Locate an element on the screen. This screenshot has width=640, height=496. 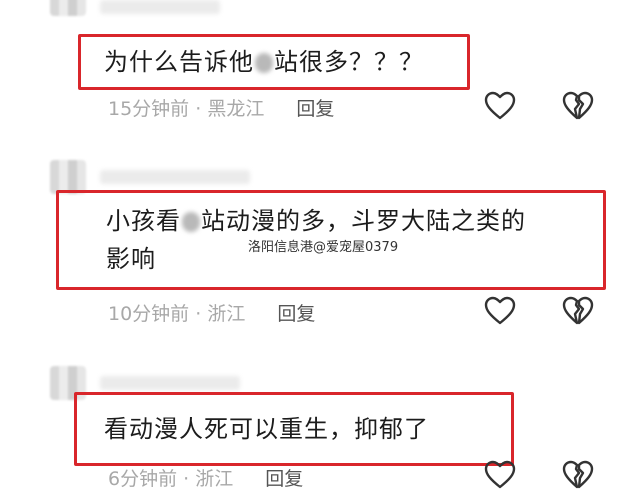
comment-meta-3: 6分钟前 · 浙江 回复 is located at coordinates (205, 477).